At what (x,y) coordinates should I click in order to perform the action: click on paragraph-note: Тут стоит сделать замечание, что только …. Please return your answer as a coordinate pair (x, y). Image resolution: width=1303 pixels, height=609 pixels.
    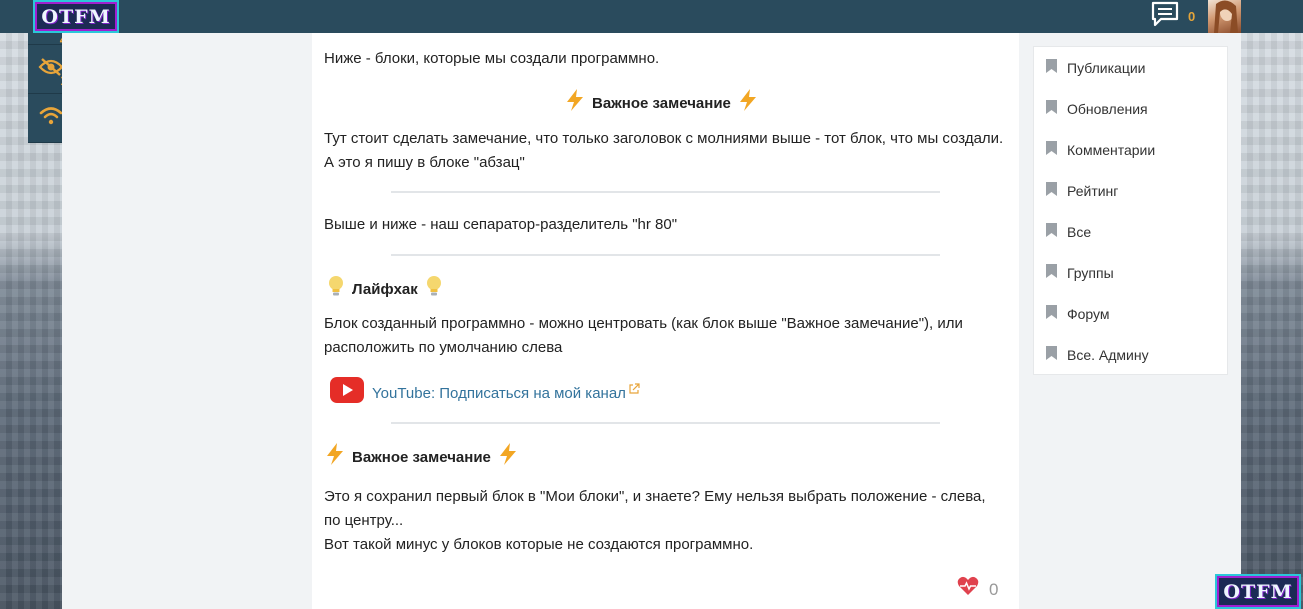
    Looking at the image, I should click on (664, 150).